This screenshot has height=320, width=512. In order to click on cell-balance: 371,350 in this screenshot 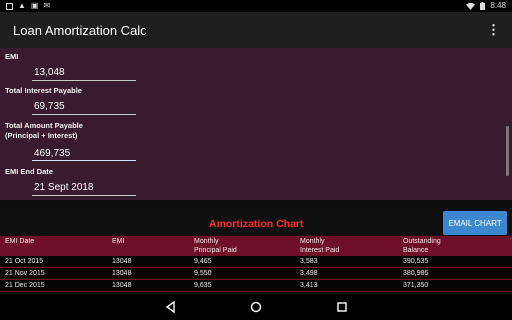, I will do `click(416, 285)`.